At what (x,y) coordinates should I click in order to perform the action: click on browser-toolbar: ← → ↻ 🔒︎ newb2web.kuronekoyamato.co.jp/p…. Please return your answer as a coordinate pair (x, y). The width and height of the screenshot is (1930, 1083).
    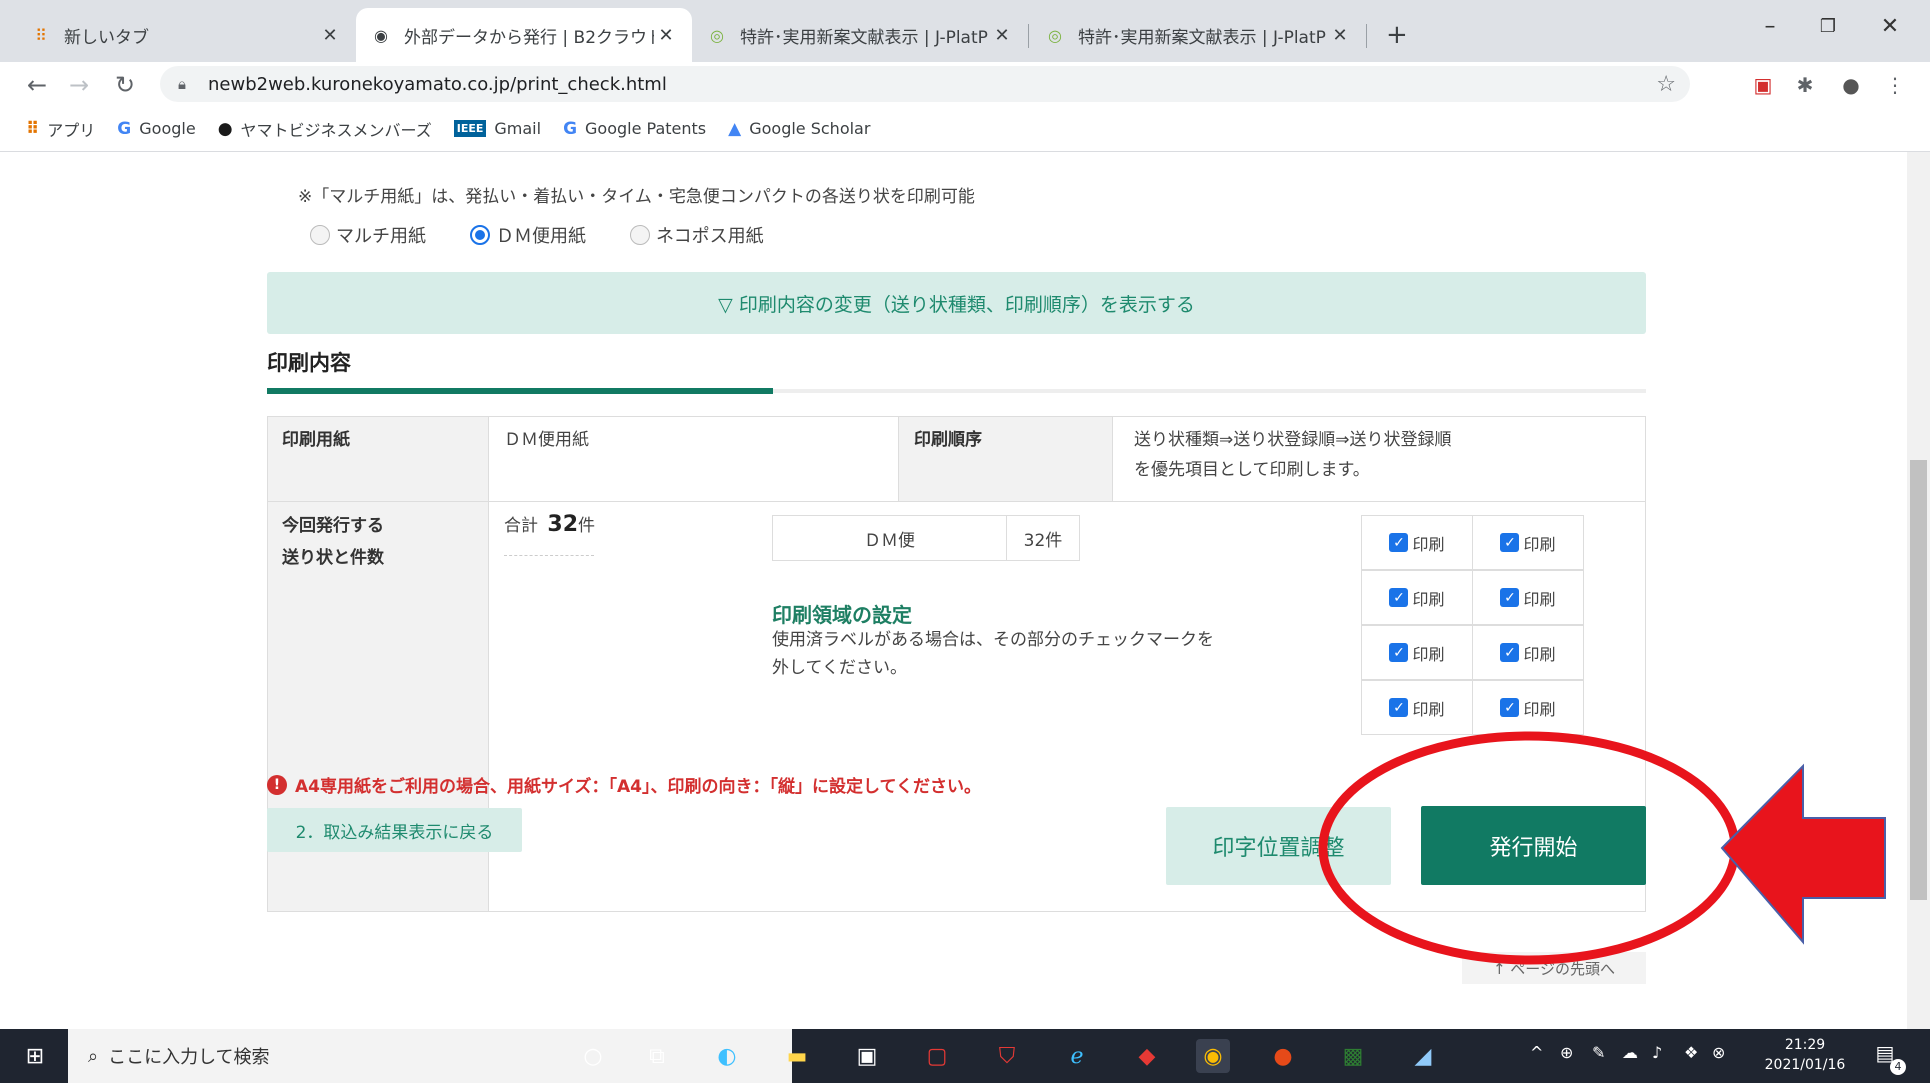
    Looking at the image, I should click on (965, 84).